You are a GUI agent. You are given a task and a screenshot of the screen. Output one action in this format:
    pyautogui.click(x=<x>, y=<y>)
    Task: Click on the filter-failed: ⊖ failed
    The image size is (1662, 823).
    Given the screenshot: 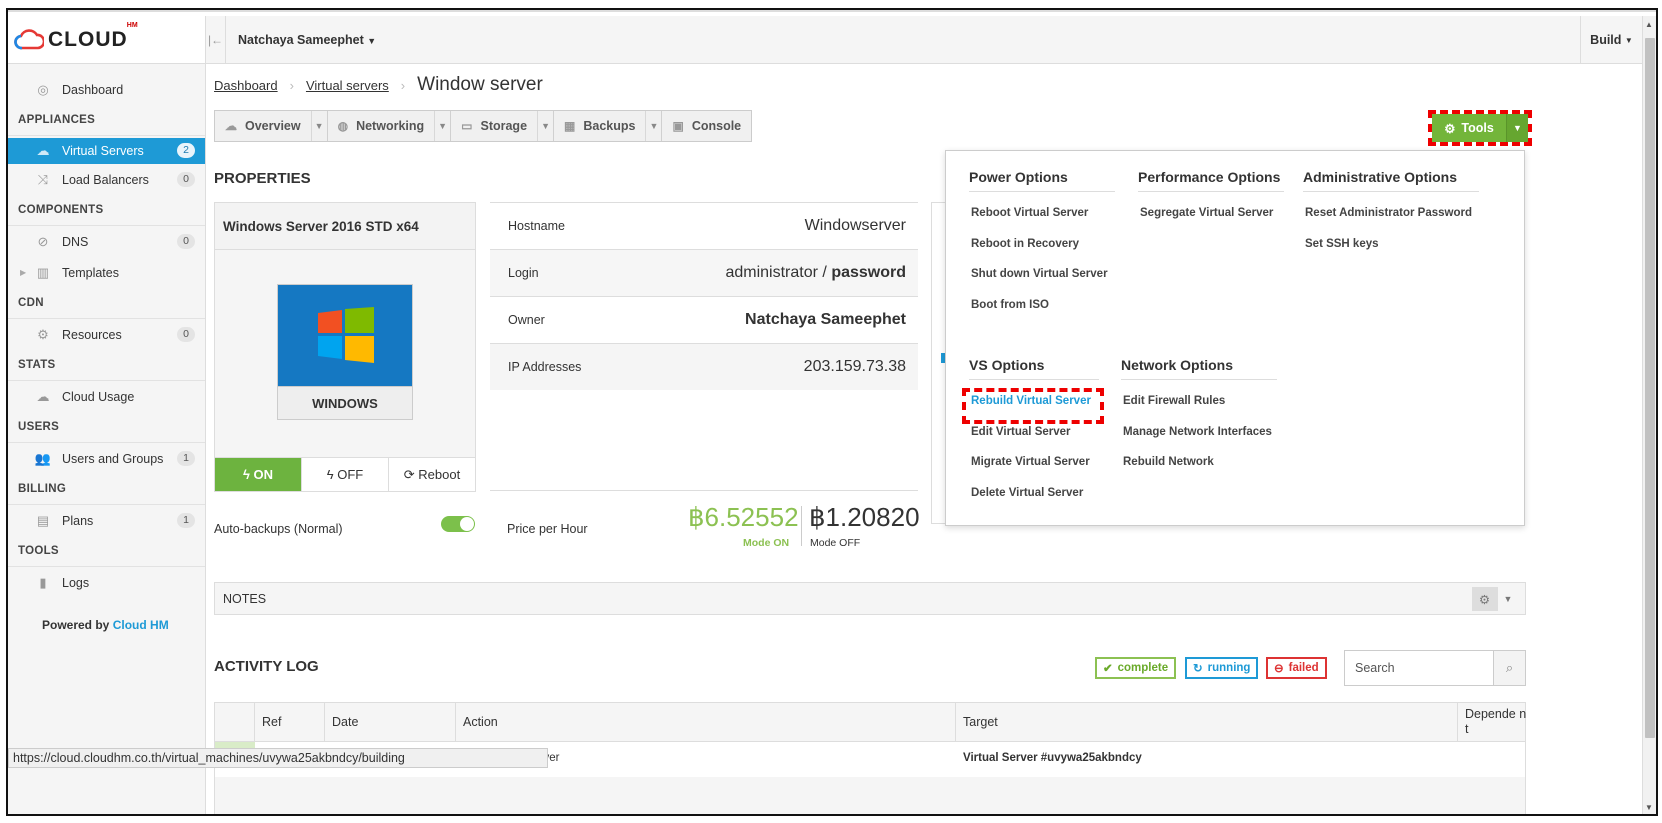 What is the action you would take?
    pyautogui.click(x=1296, y=668)
    